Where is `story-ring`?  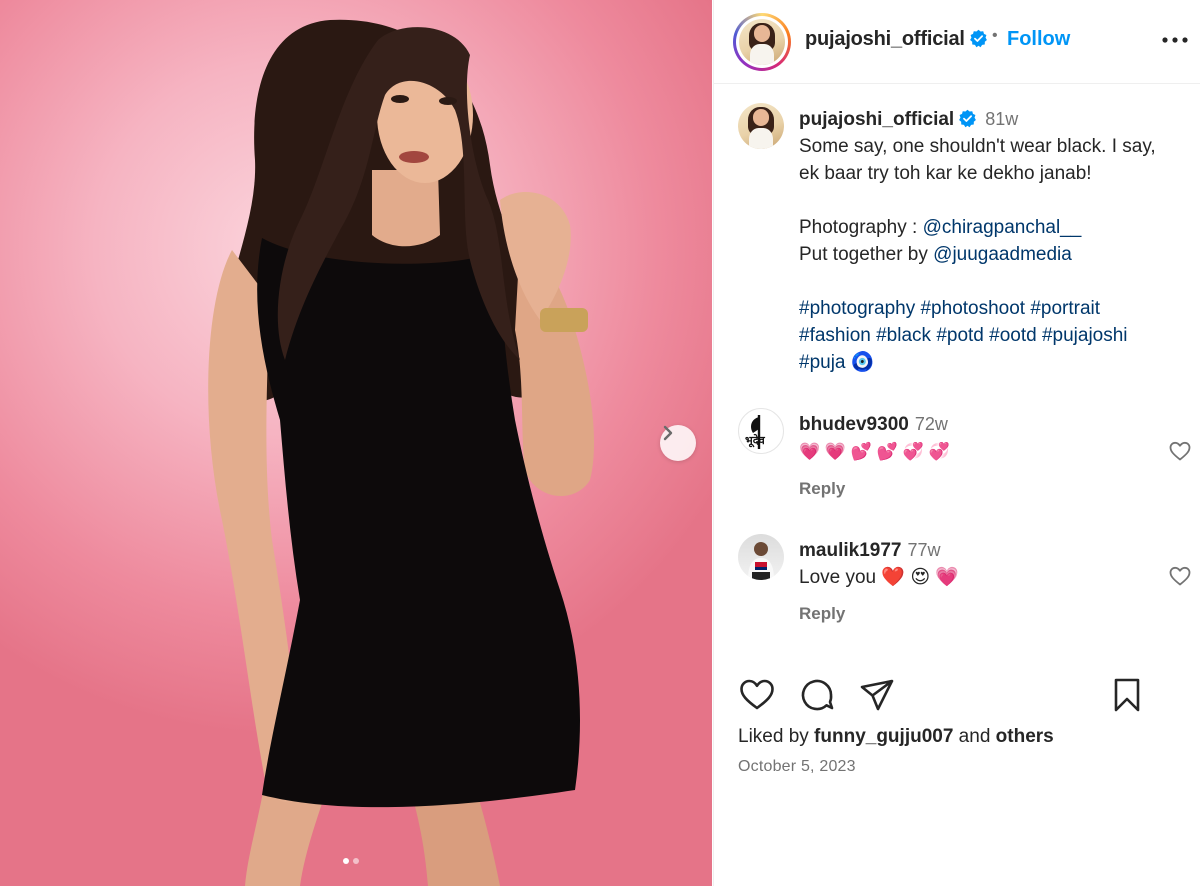
story-ring is located at coordinates (762, 42).